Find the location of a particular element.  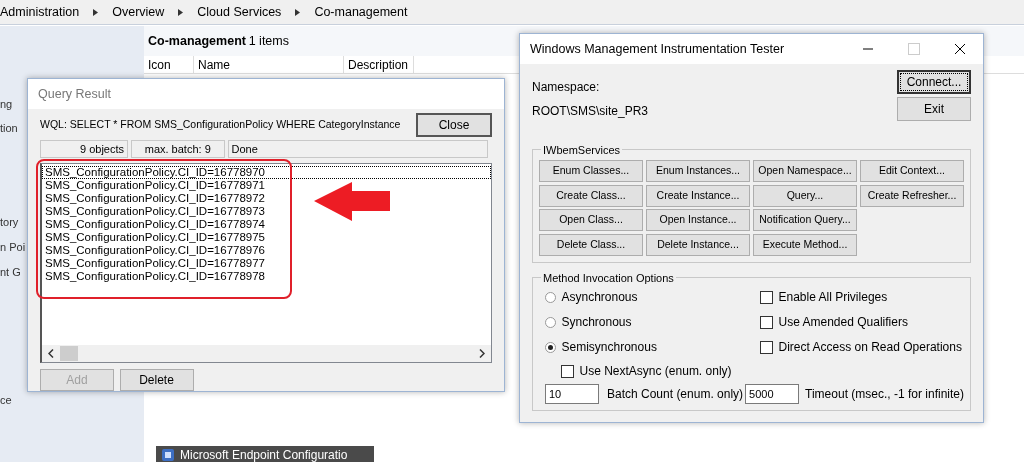

result-row: SMS_ConfigurationPolicy.CI_ID=16778976 is located at coordinates (266, 251).